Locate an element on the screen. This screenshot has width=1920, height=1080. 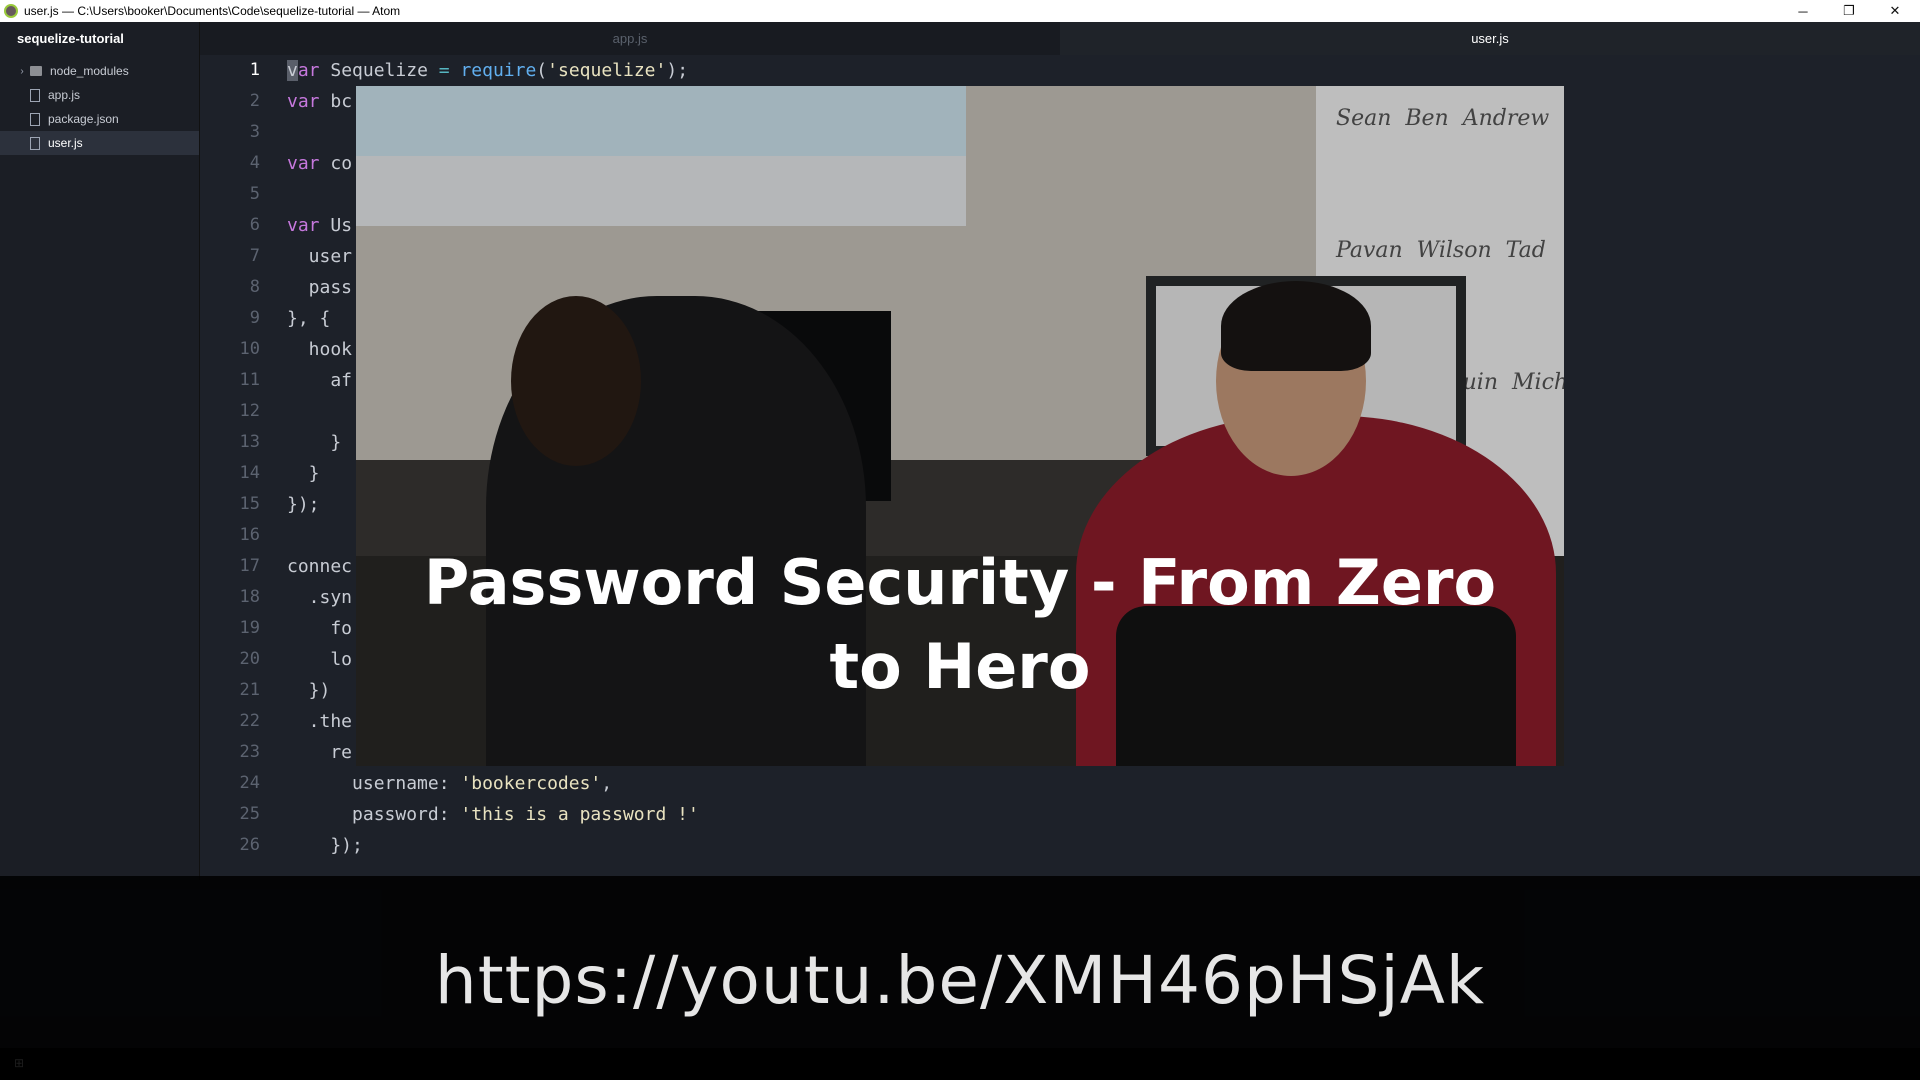
line-number: 17 is located at coordinates (249, 566).